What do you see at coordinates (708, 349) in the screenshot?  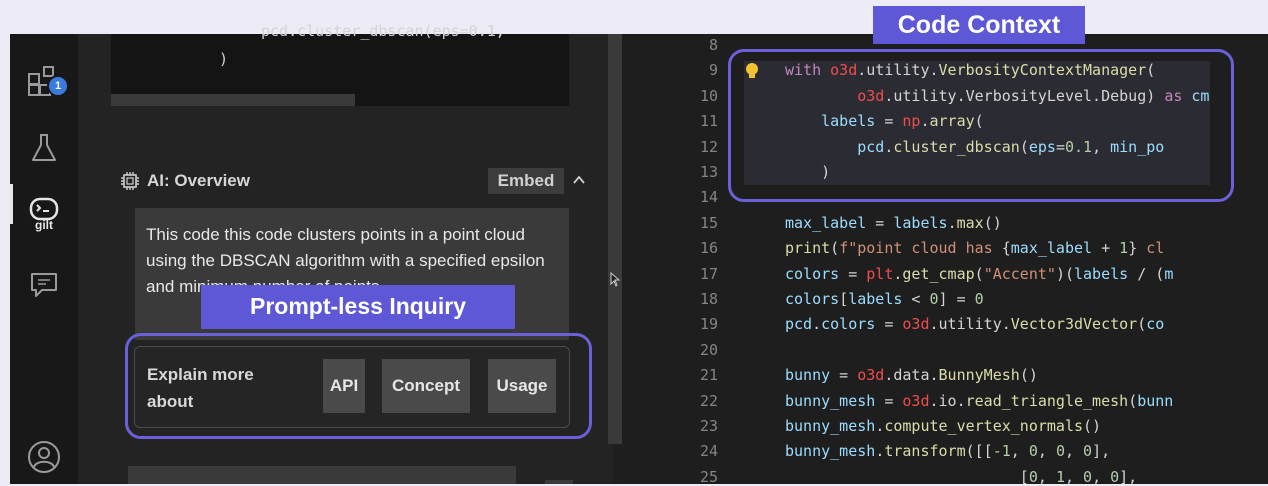 I see `line-number: 20` at bounding box center [708, 349].